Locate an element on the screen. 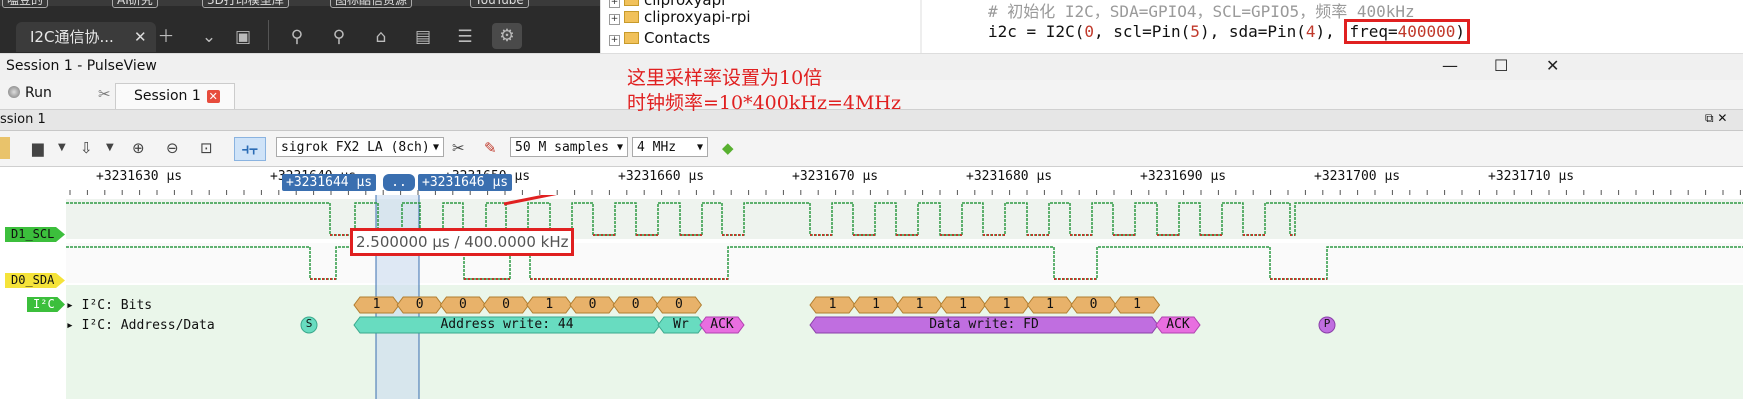  extension-2-icon: ⚲ is located at coordinates (339, 37).